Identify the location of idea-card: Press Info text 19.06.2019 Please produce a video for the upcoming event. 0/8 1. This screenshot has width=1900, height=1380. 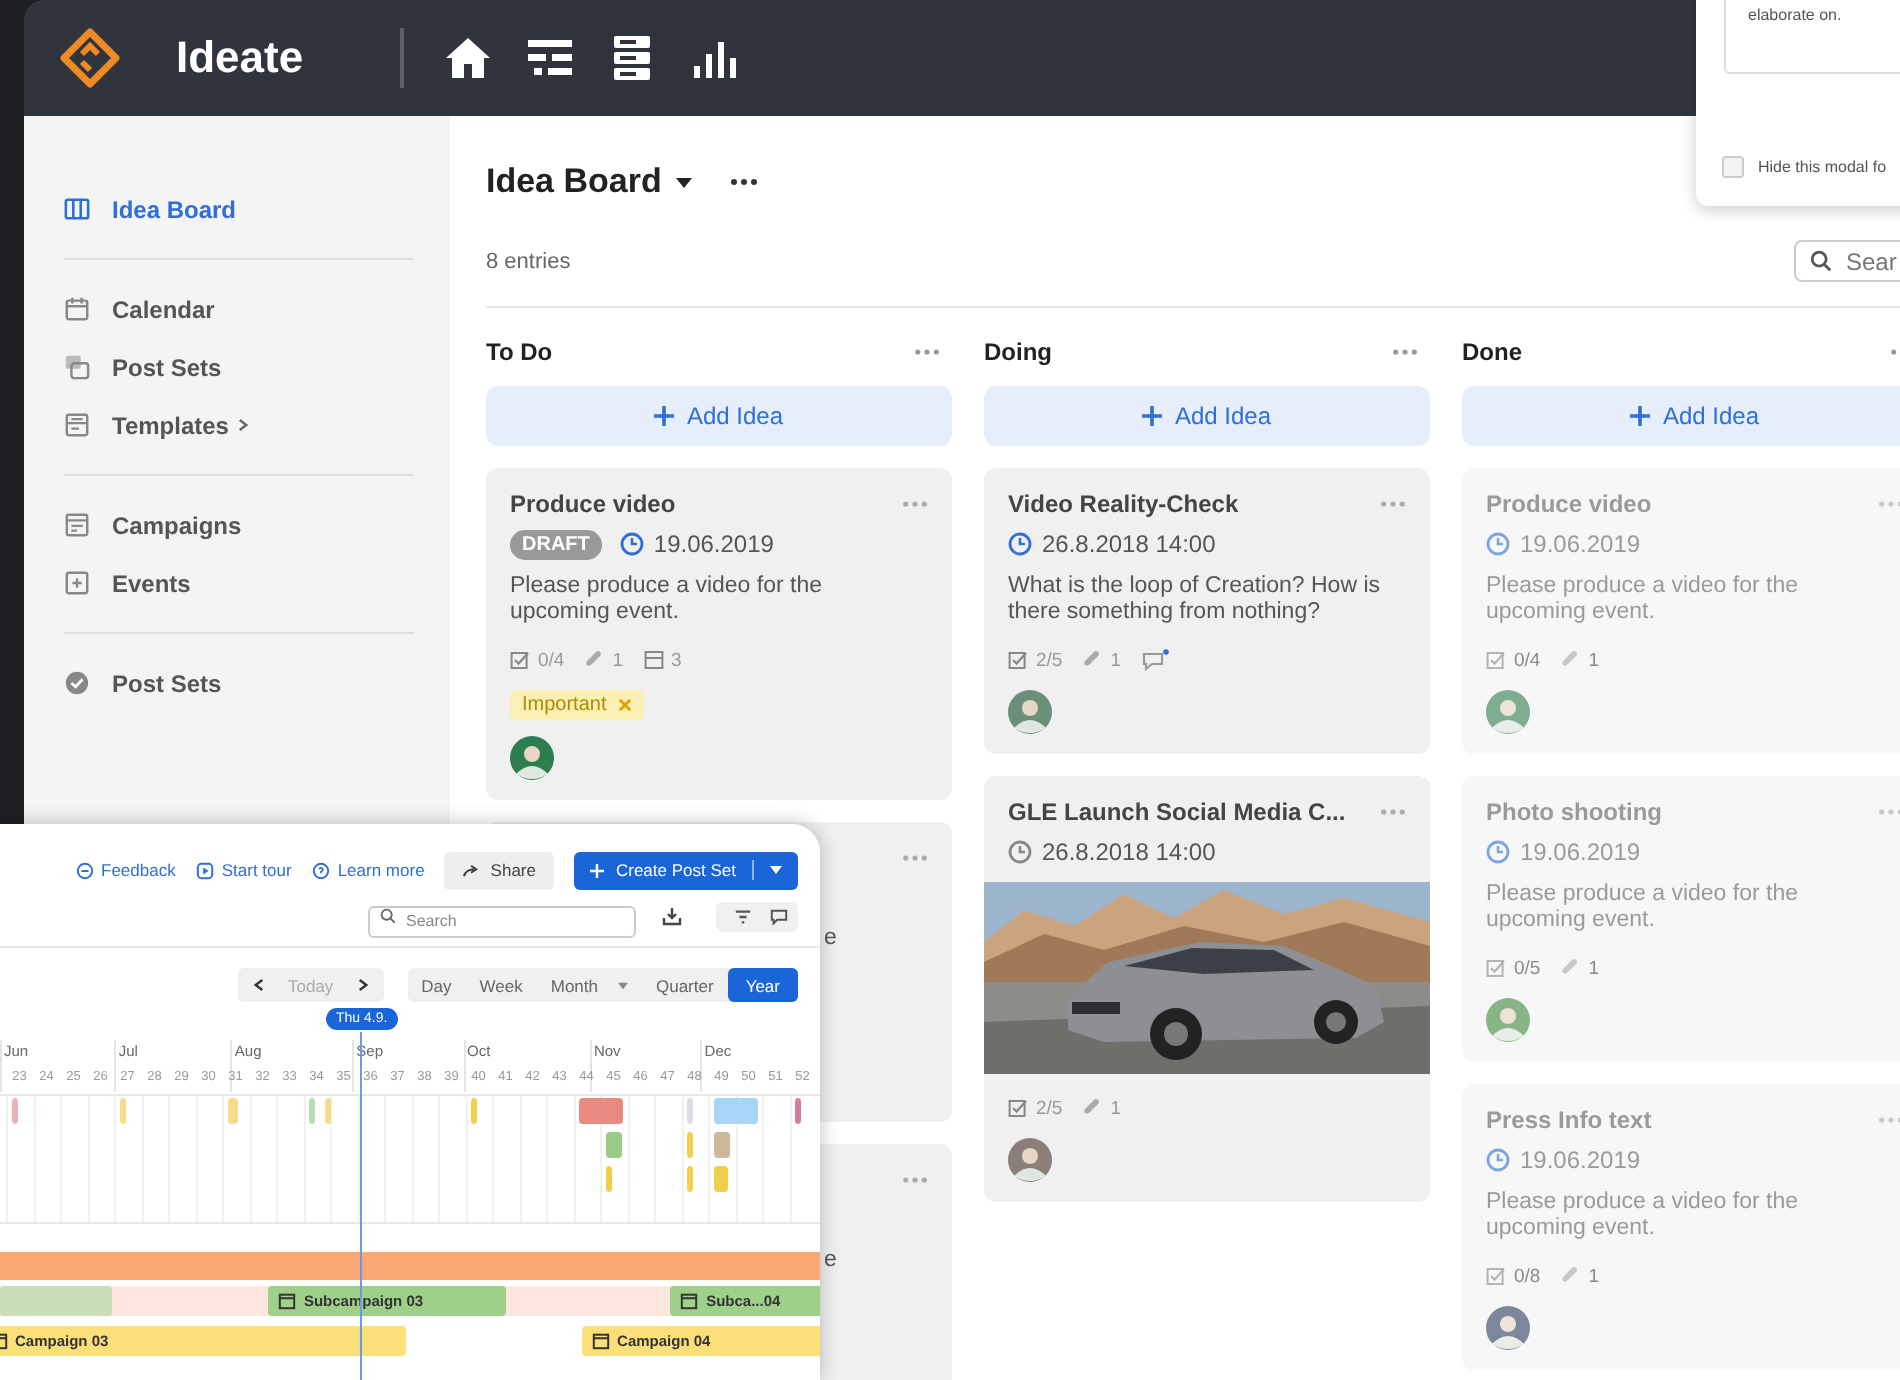
(1681, 1227).